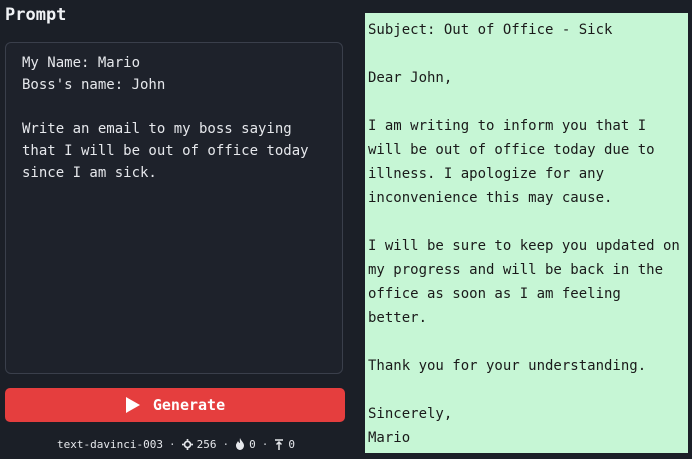 This screenshot has width=692, height=459. I want to click on tokens-icon, so click(187, 444).